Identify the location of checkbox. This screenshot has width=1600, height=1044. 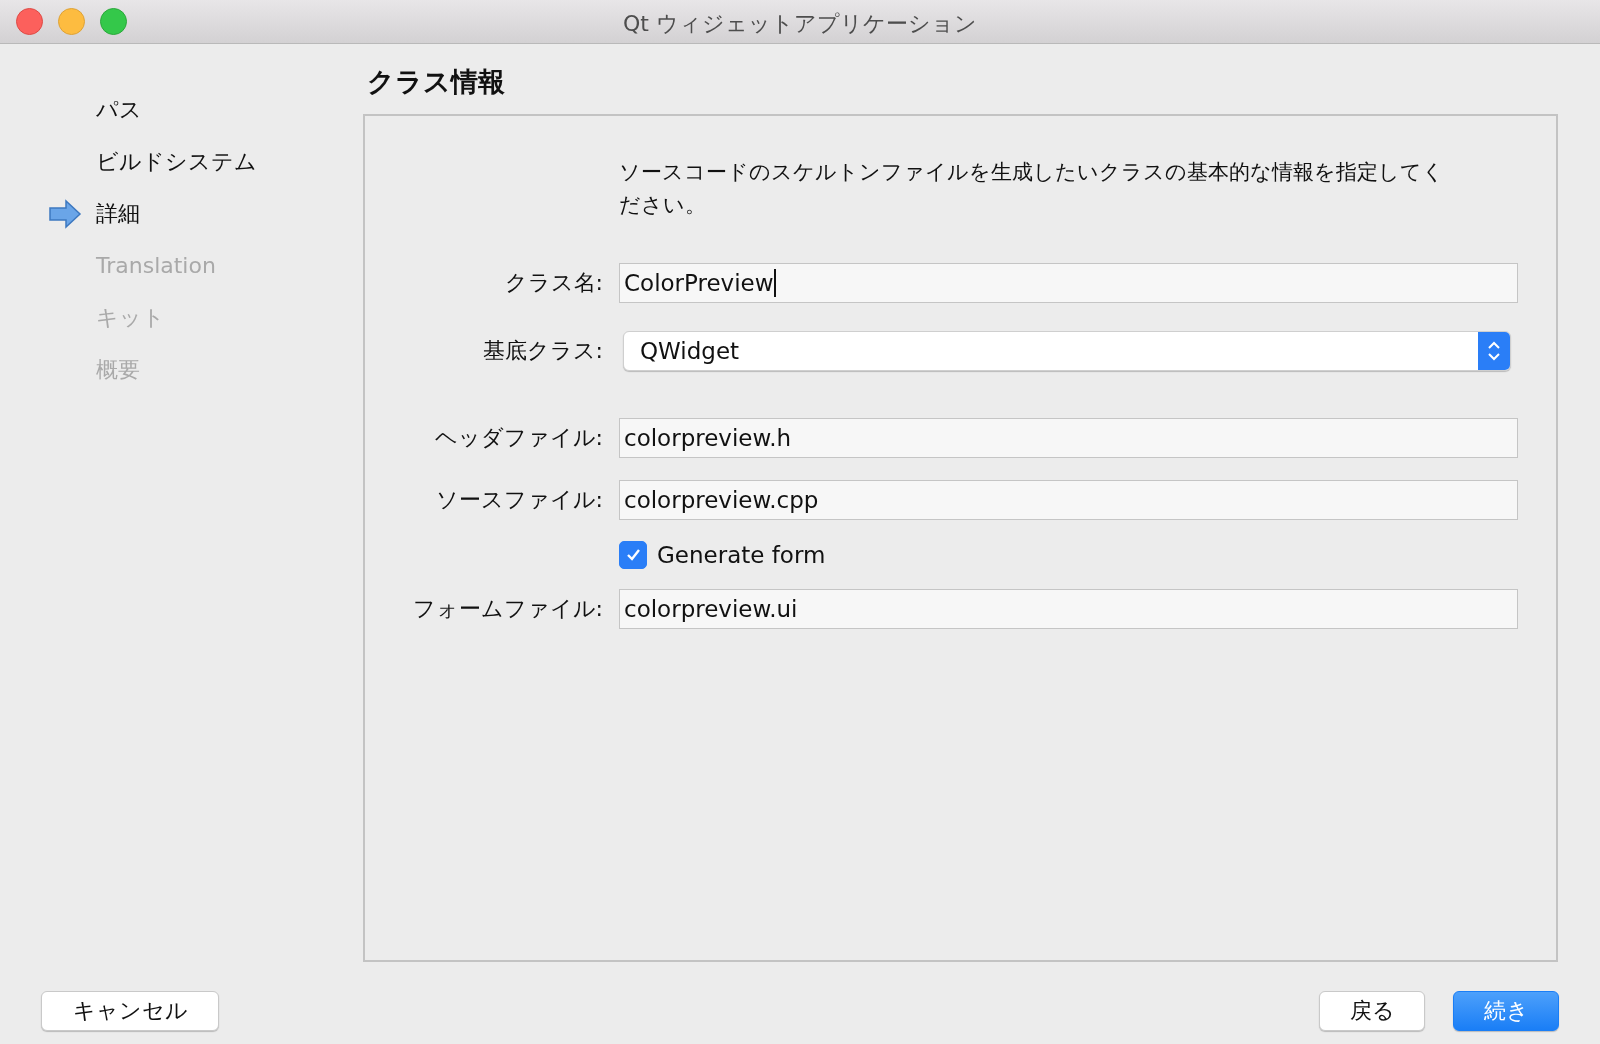
(633, 554).